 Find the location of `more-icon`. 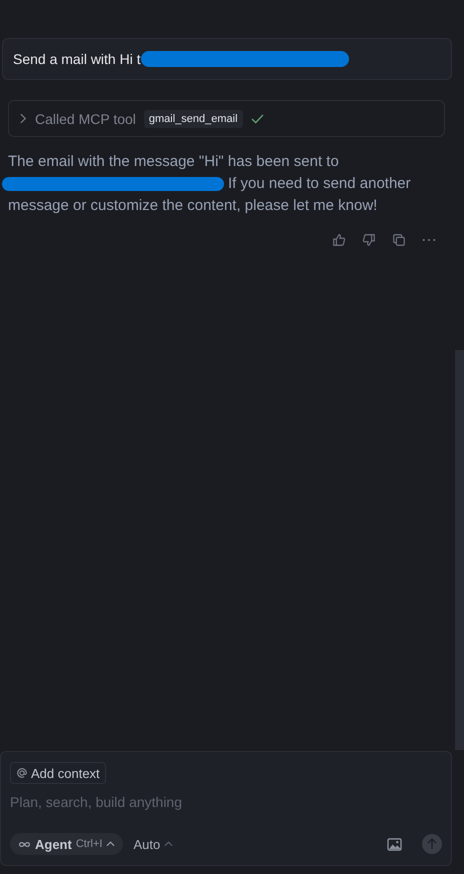

more-icon is located at coordinates (429, 240).